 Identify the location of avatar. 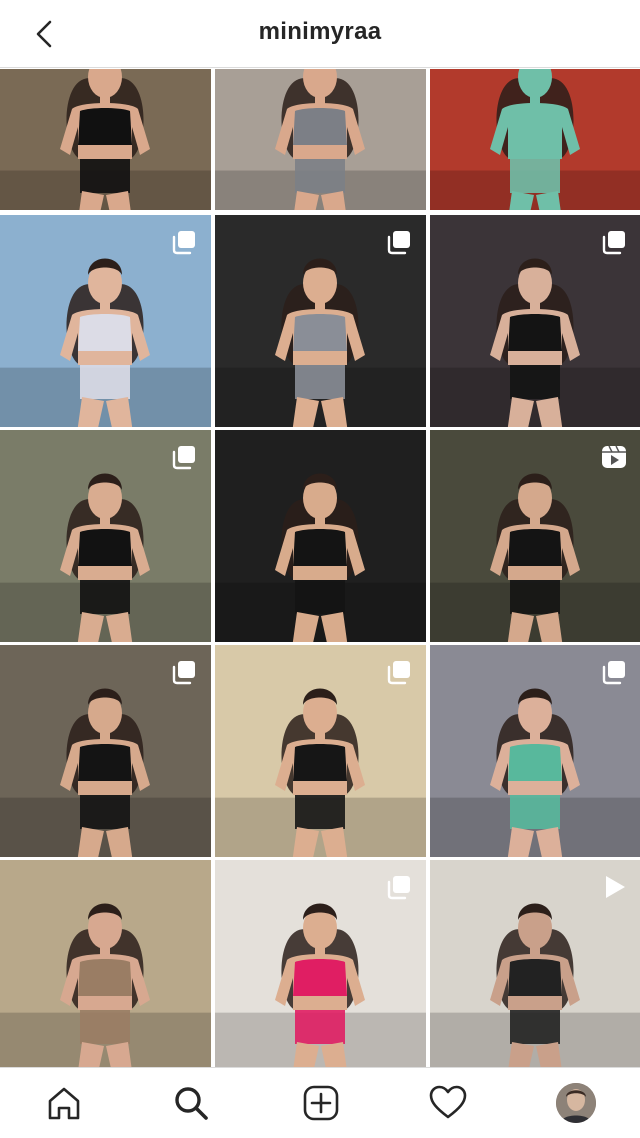
(576, 1103).